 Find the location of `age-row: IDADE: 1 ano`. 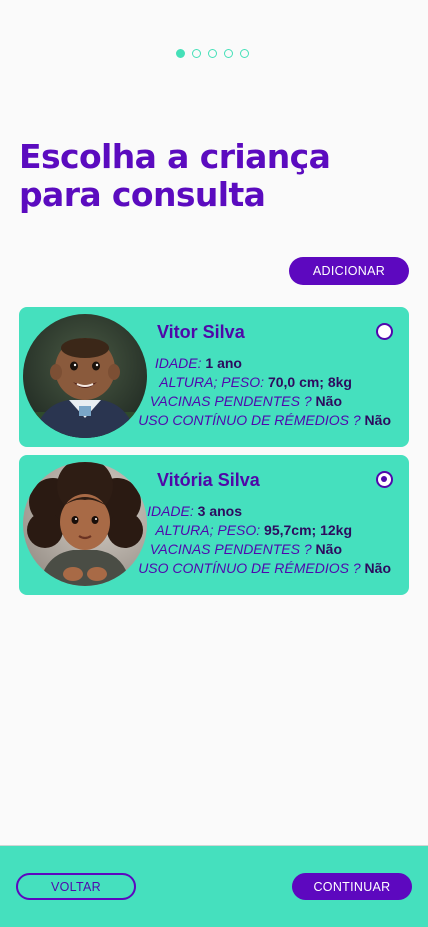

age-row: IDADE: 1 ano is located at coordinates (198, 363).